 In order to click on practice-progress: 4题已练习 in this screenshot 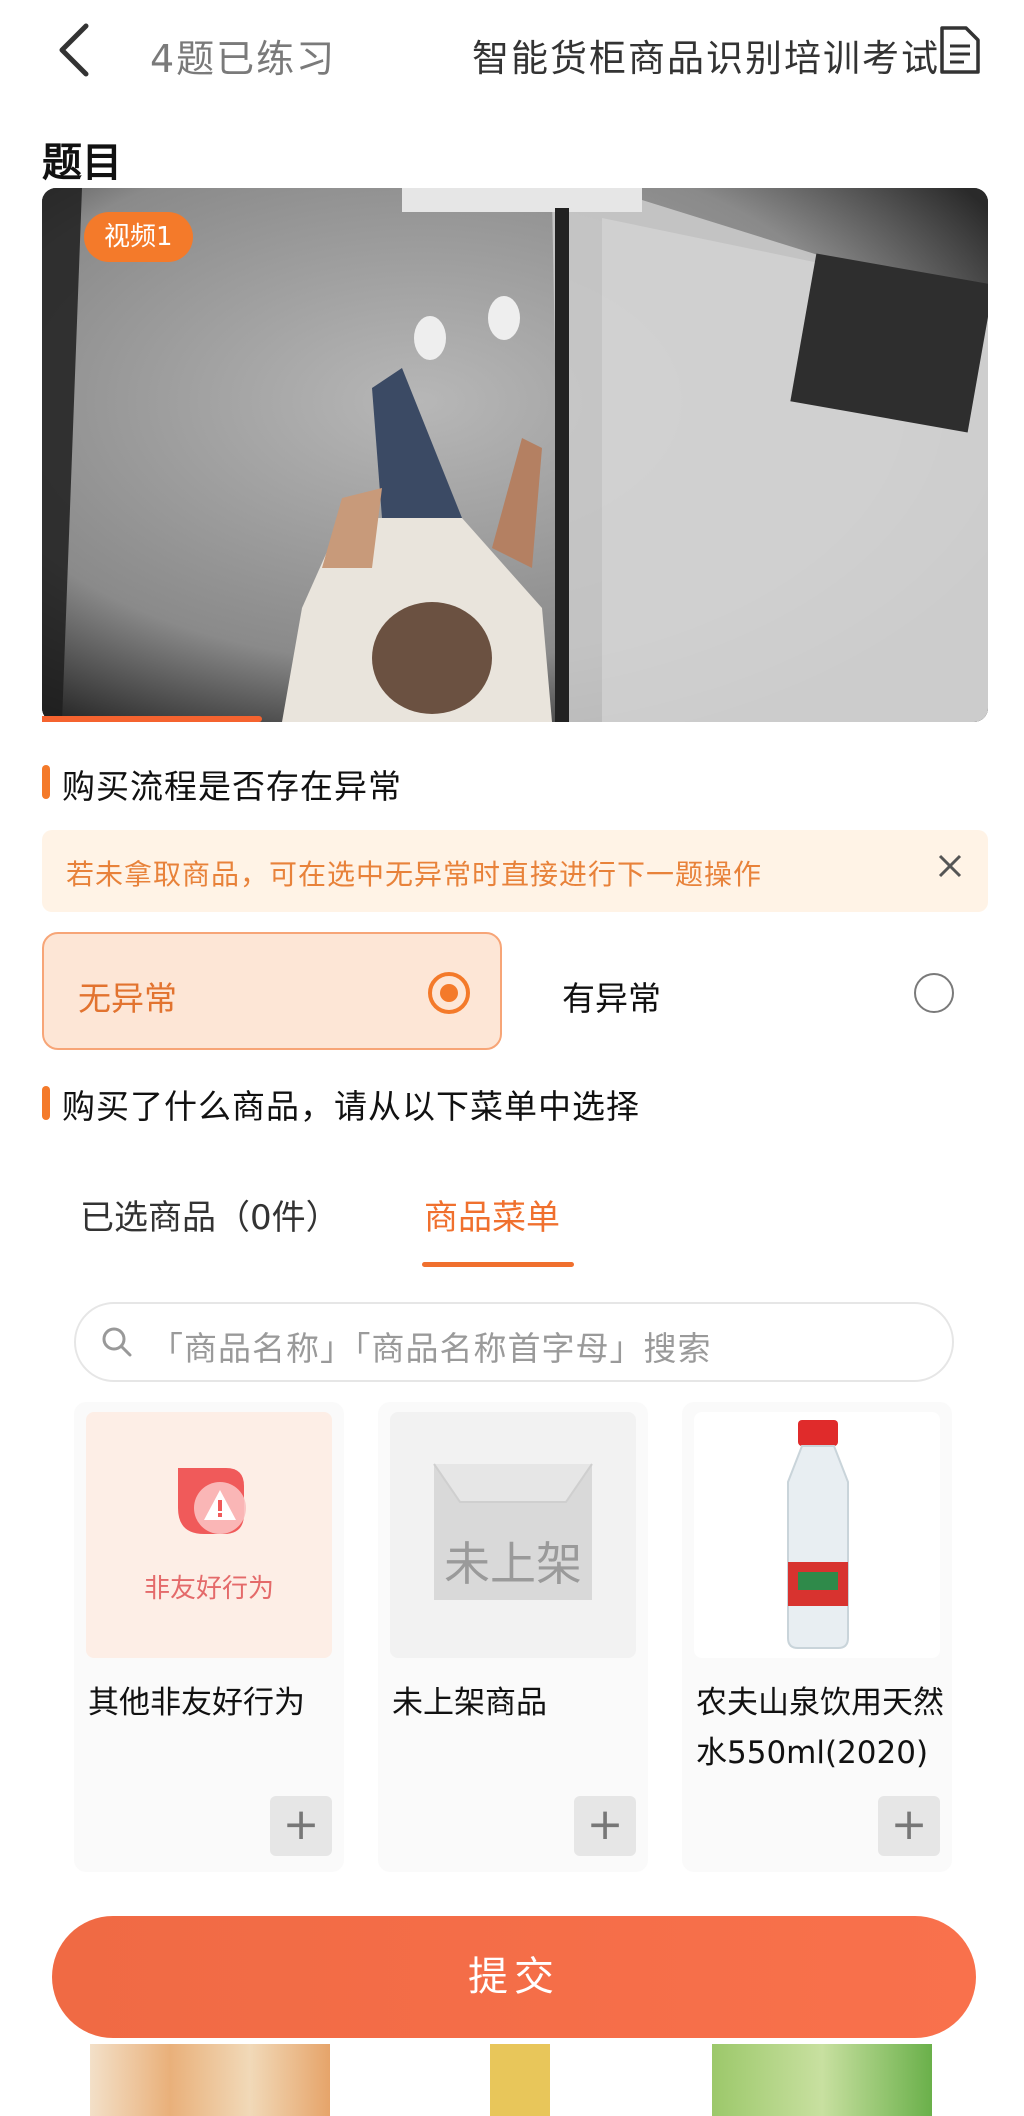, I will do `click(243, 59)`.